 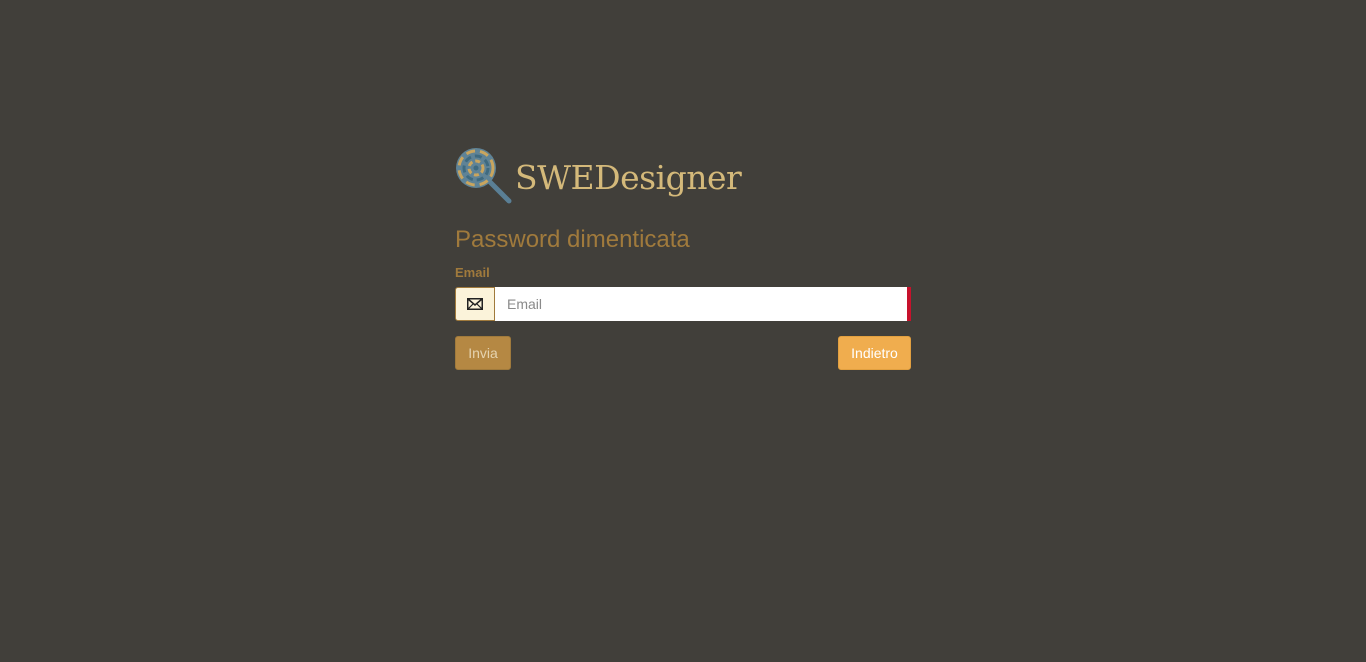 I want to click on brand-logo: SWEDesigner, so click(x=683, y=174).